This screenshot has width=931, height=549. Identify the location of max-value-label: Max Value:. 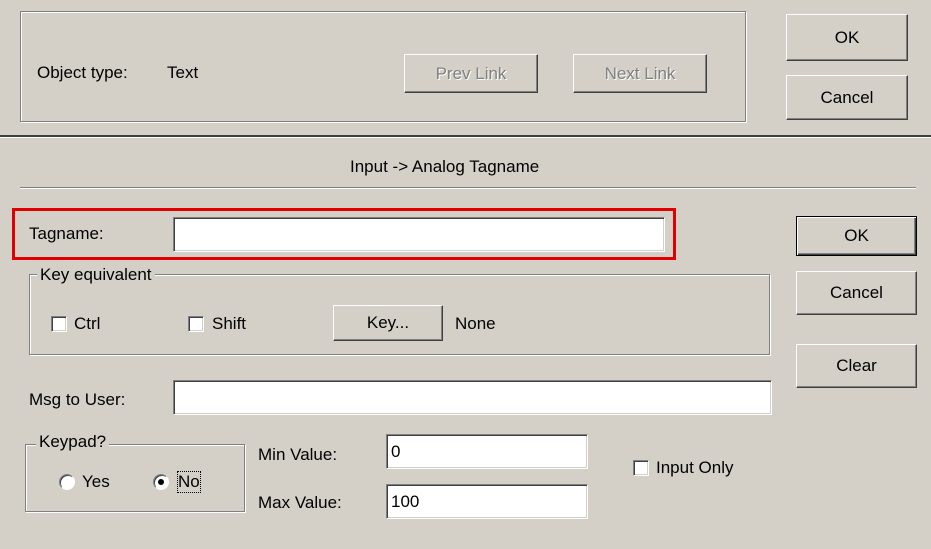
(300, 502).